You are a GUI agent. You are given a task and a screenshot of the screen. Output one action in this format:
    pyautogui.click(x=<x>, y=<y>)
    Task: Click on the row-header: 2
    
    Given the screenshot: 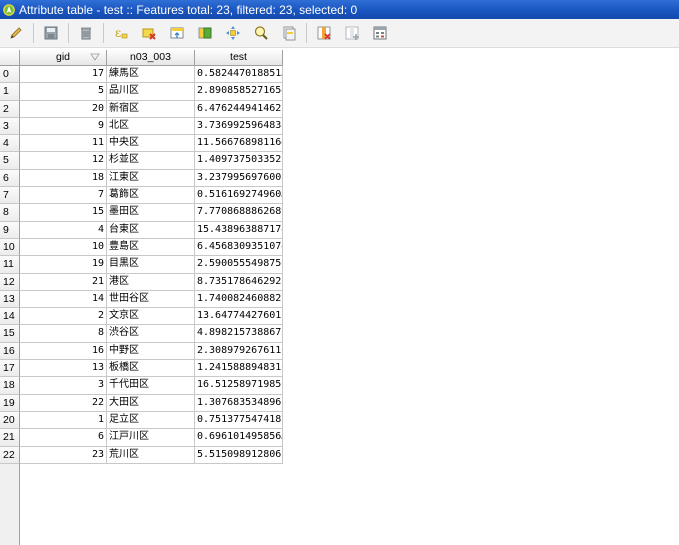 What is the action you would take?
    pyautogui.click(x=10, y=109)
    